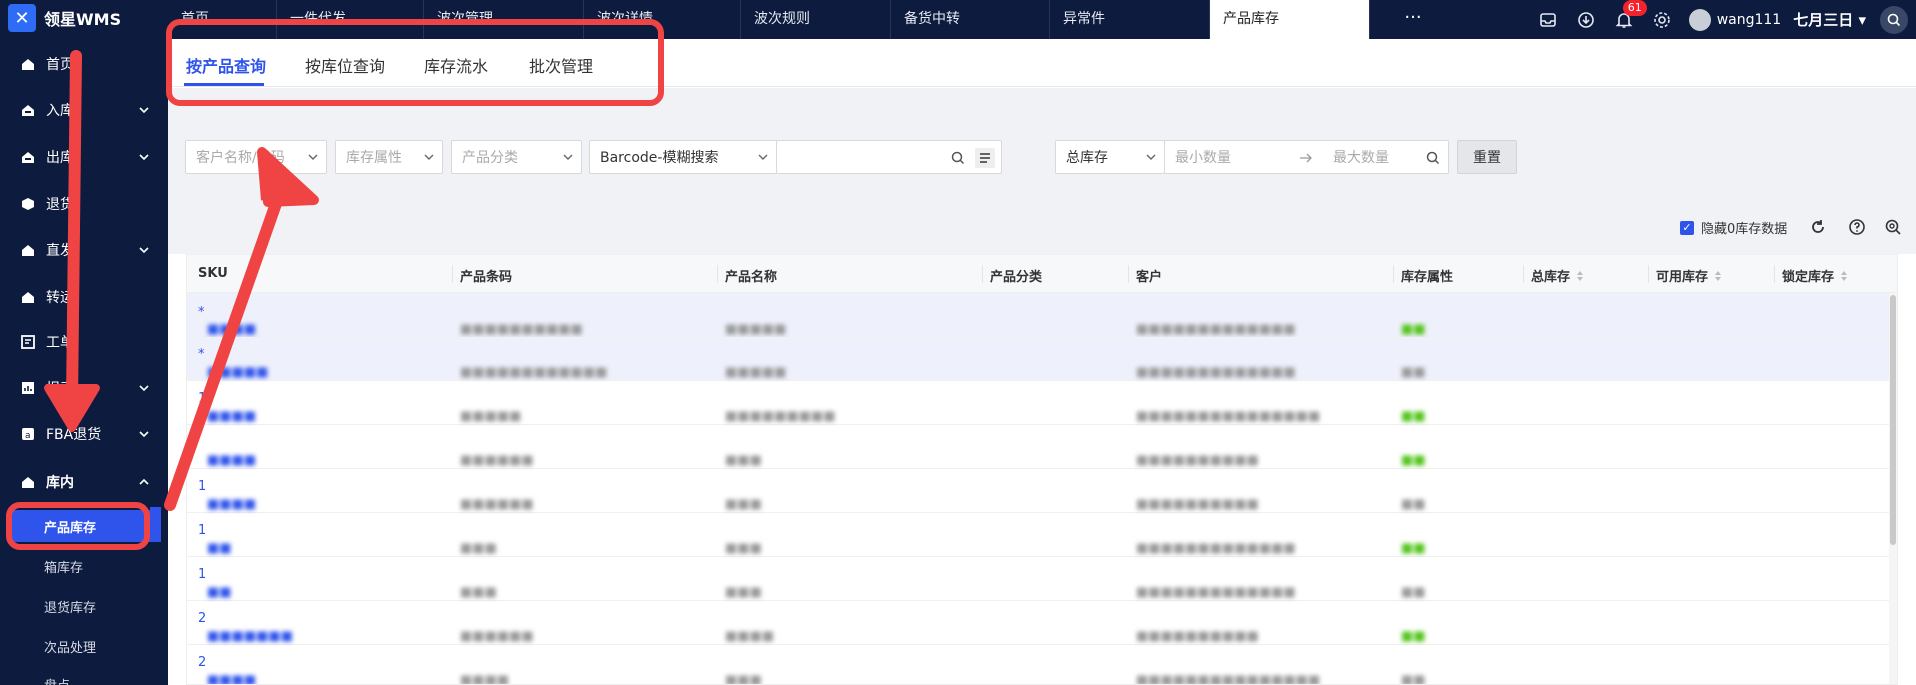 Image resolution: width=1916 pixels, height=685 pixels. What do you see at coordinates (985, 158) in the screenshot?
I see `multi-search-icon` at bounding box center [985, 158].